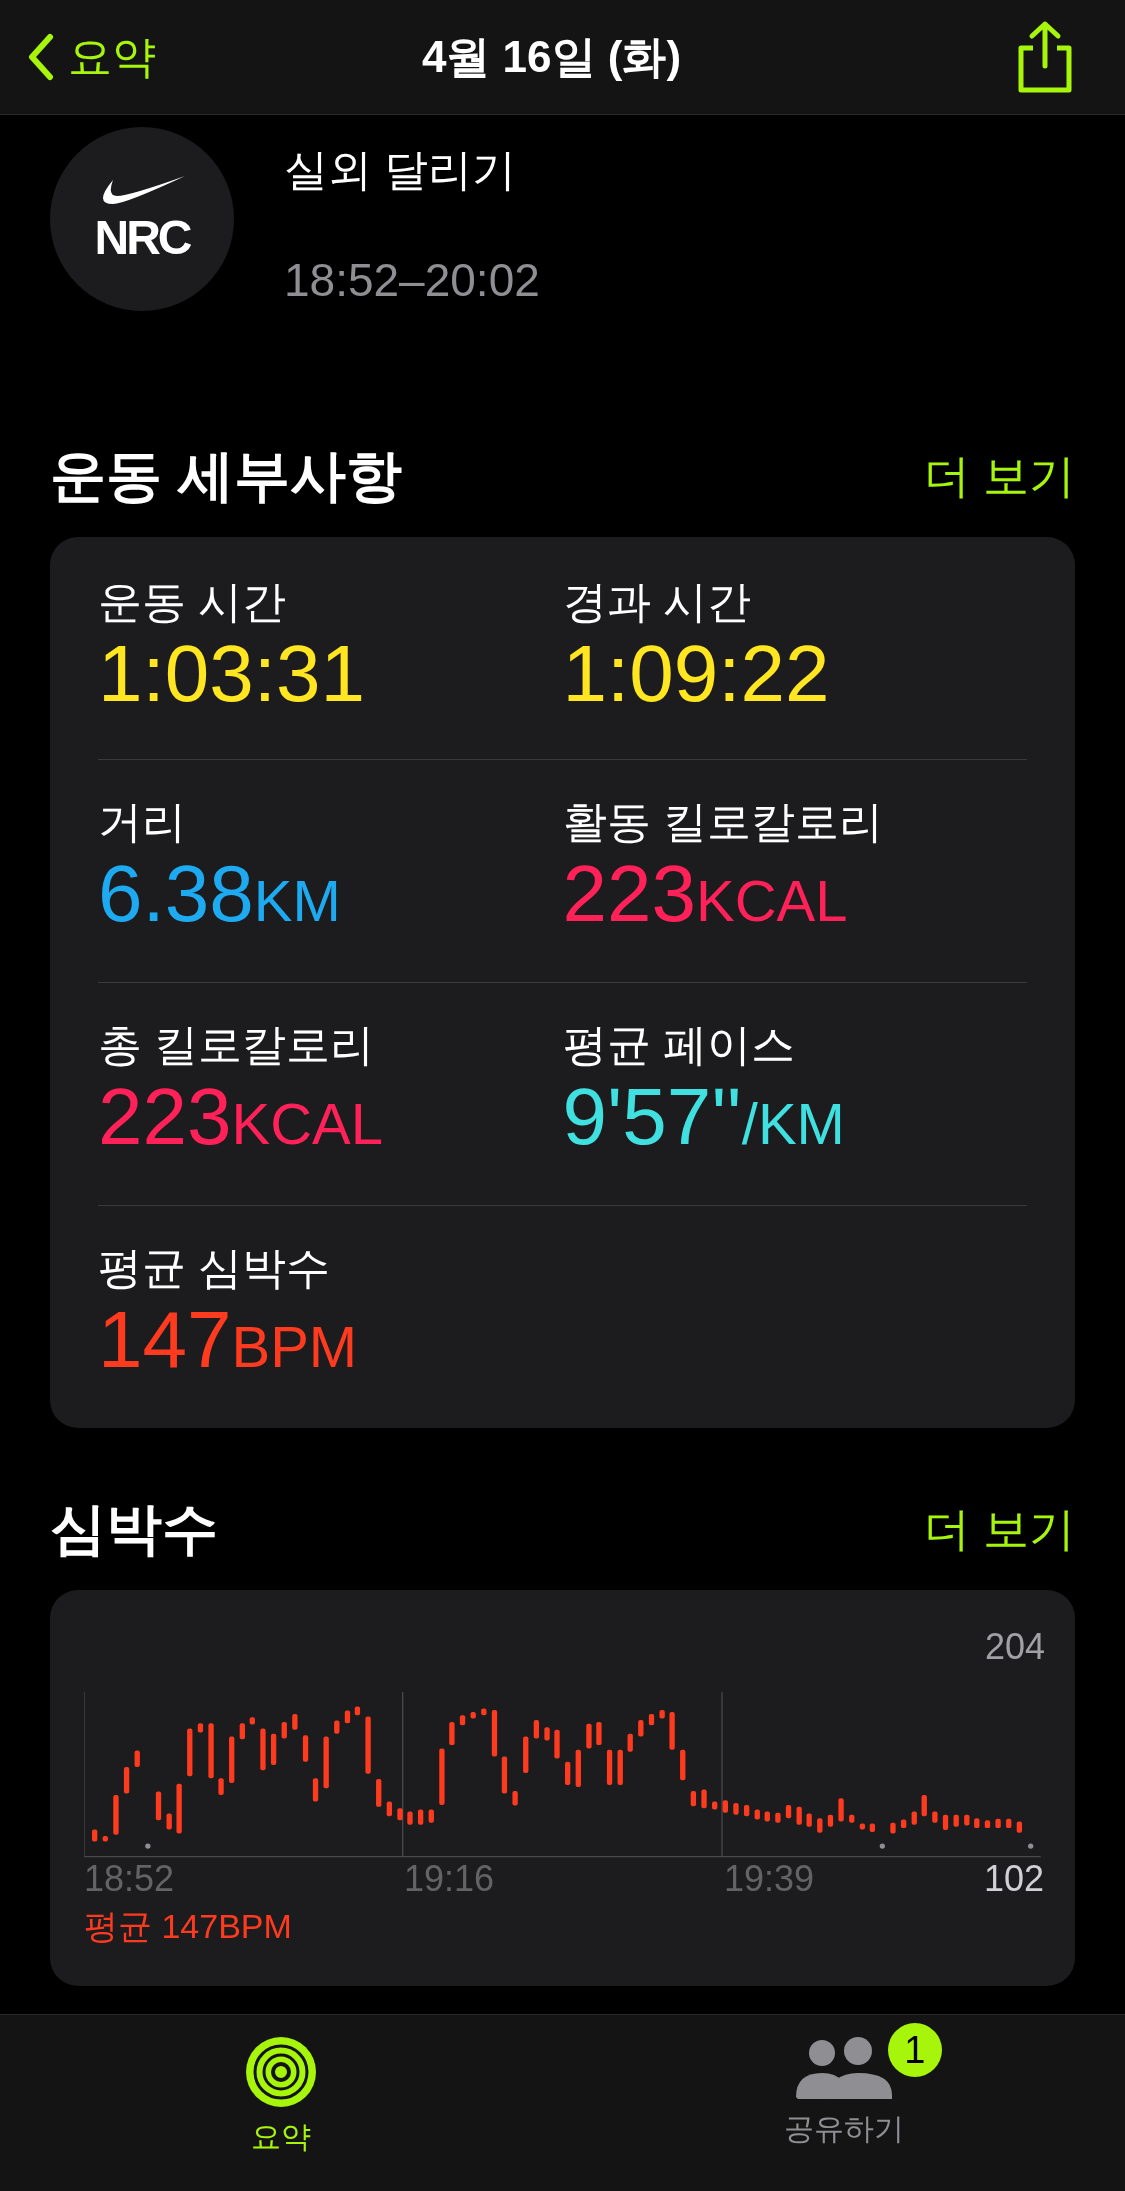 Image resolution: width=1125 pixels, height=2191 pixels. Describe the element at coordinates (1013, 1879) in the screenshot. I see `axis-min-label: 102` at that location.